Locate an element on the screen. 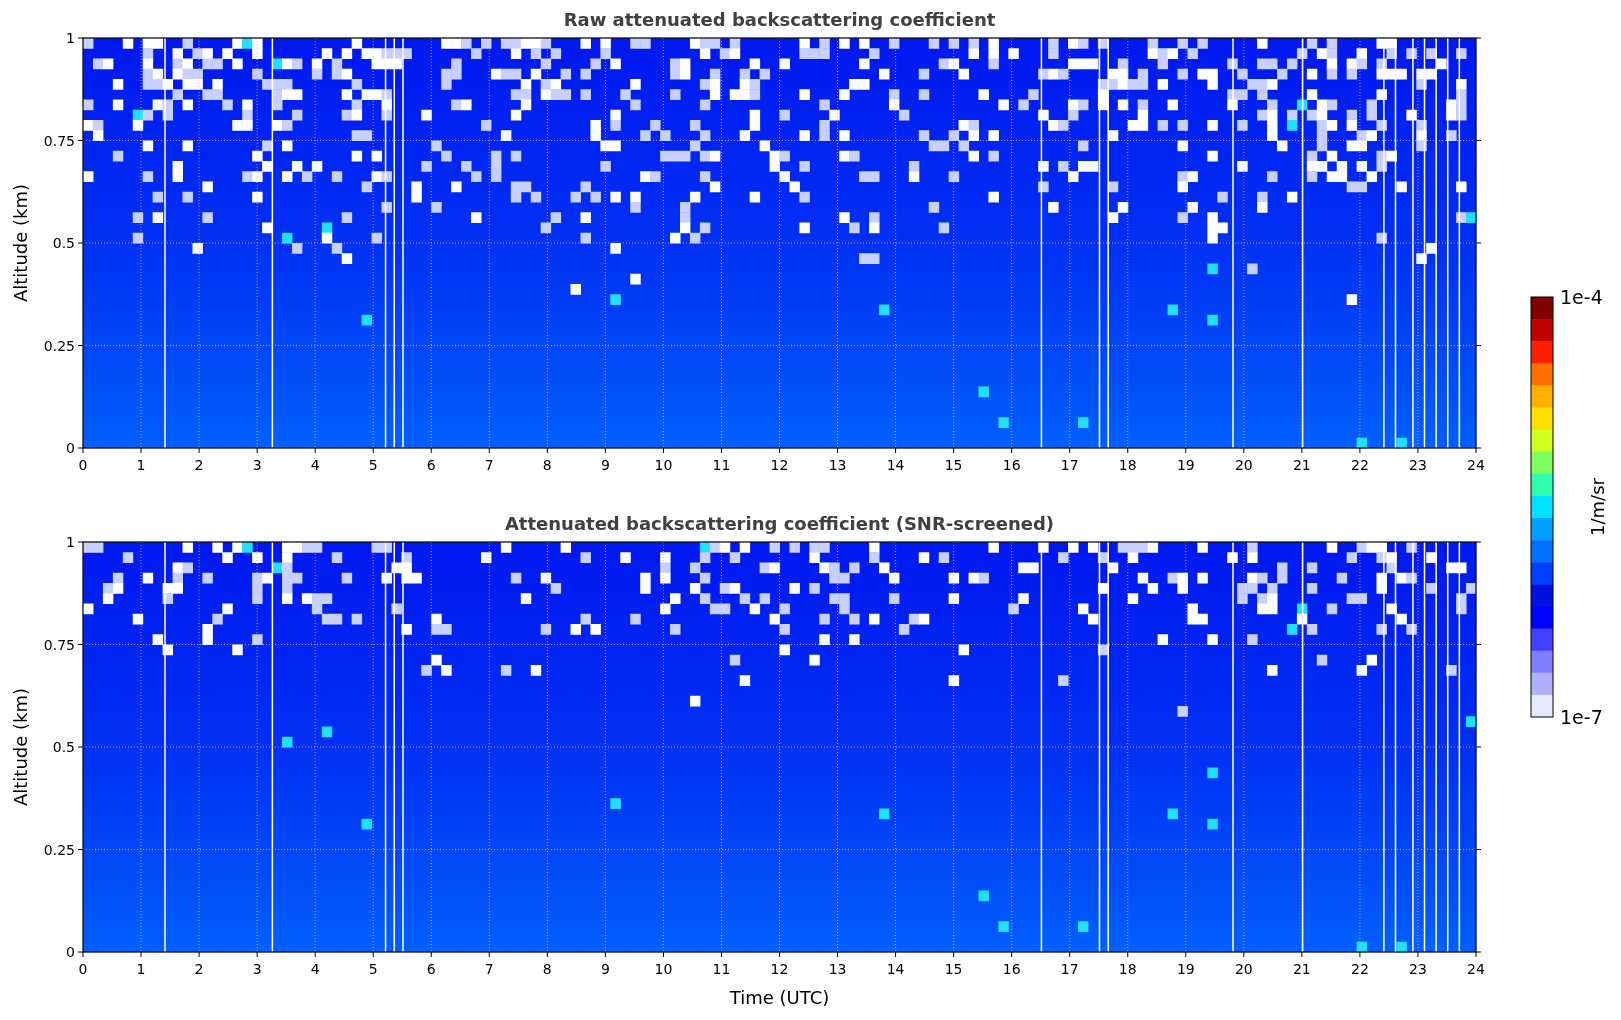 The height and width of the screenshot is (1020, 1621). panel-title: Raw attenuated backscattering coefficient is located at coordinates (779, 19).